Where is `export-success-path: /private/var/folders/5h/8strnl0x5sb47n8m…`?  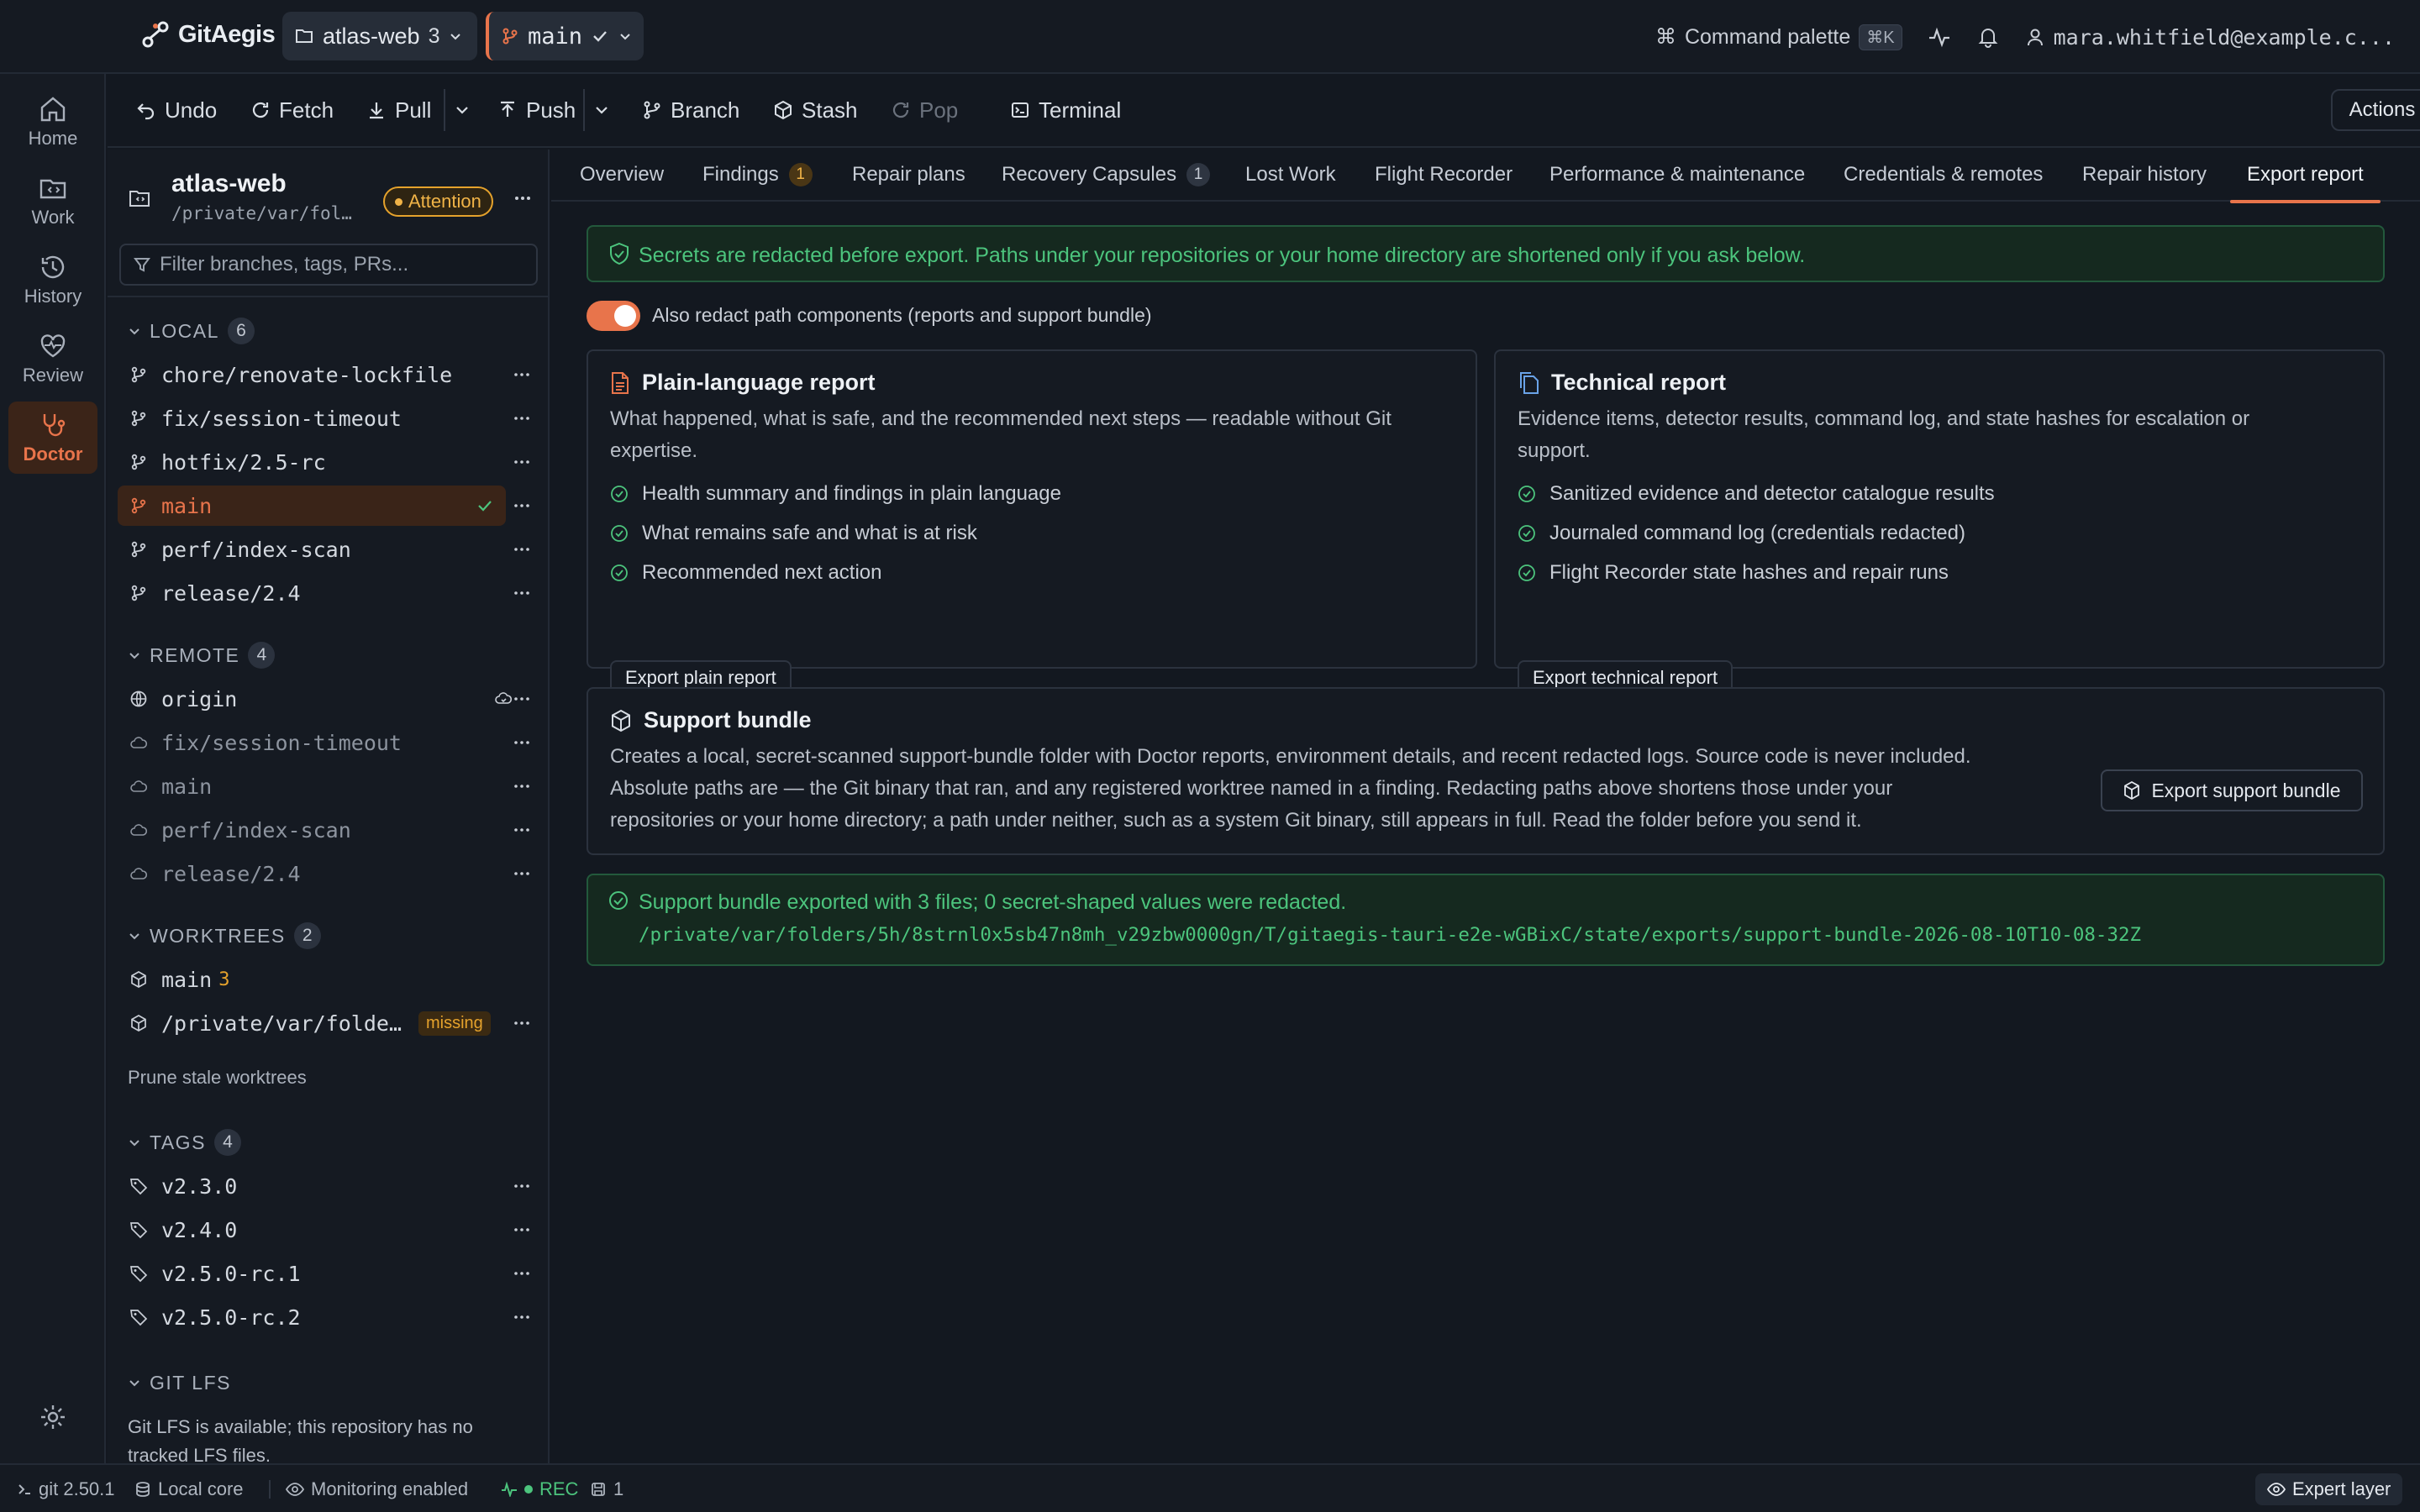
export-success-path: /private/var/folders/5h/8strnl0x5sb47n8m… is located at coordinates (1390, 935).